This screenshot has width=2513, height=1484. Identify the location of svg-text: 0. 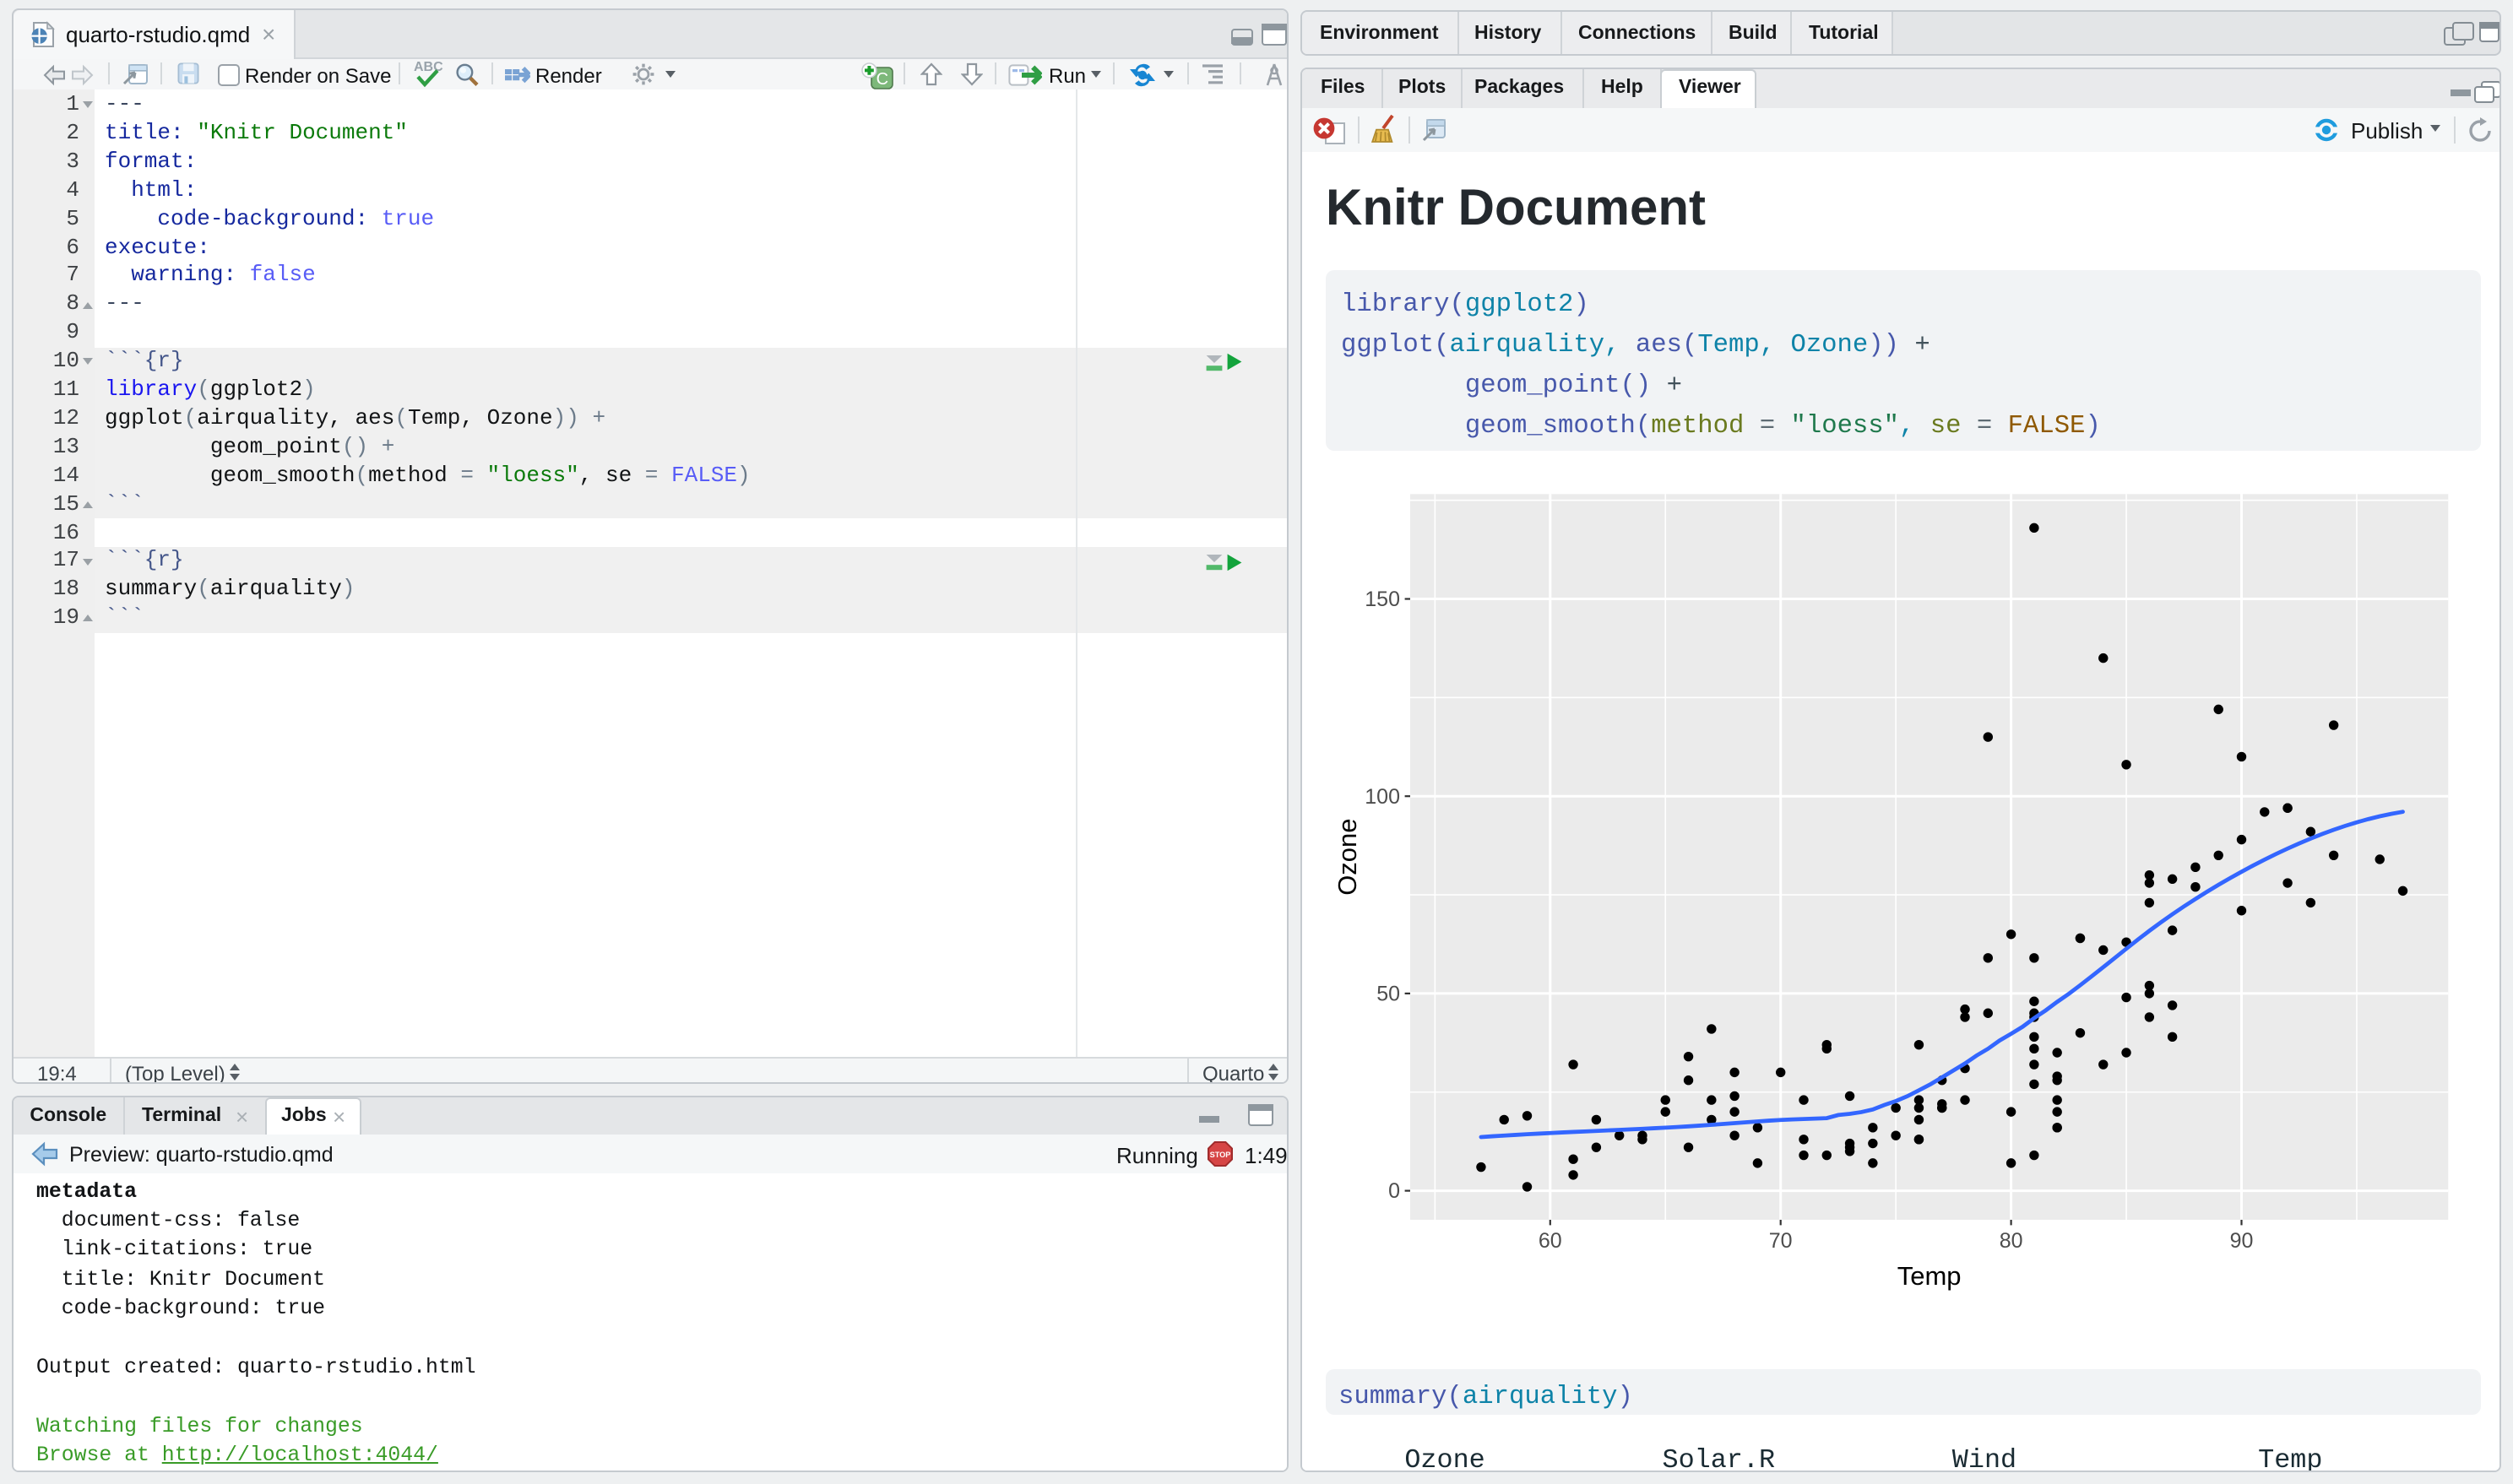
(1394, 1191).